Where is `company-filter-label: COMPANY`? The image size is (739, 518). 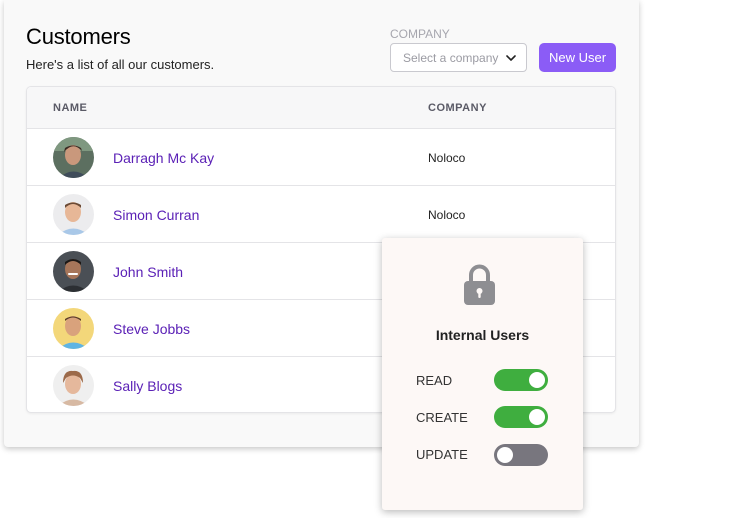 company-filter-label: COMPANY is located at coordinates (420, 34).